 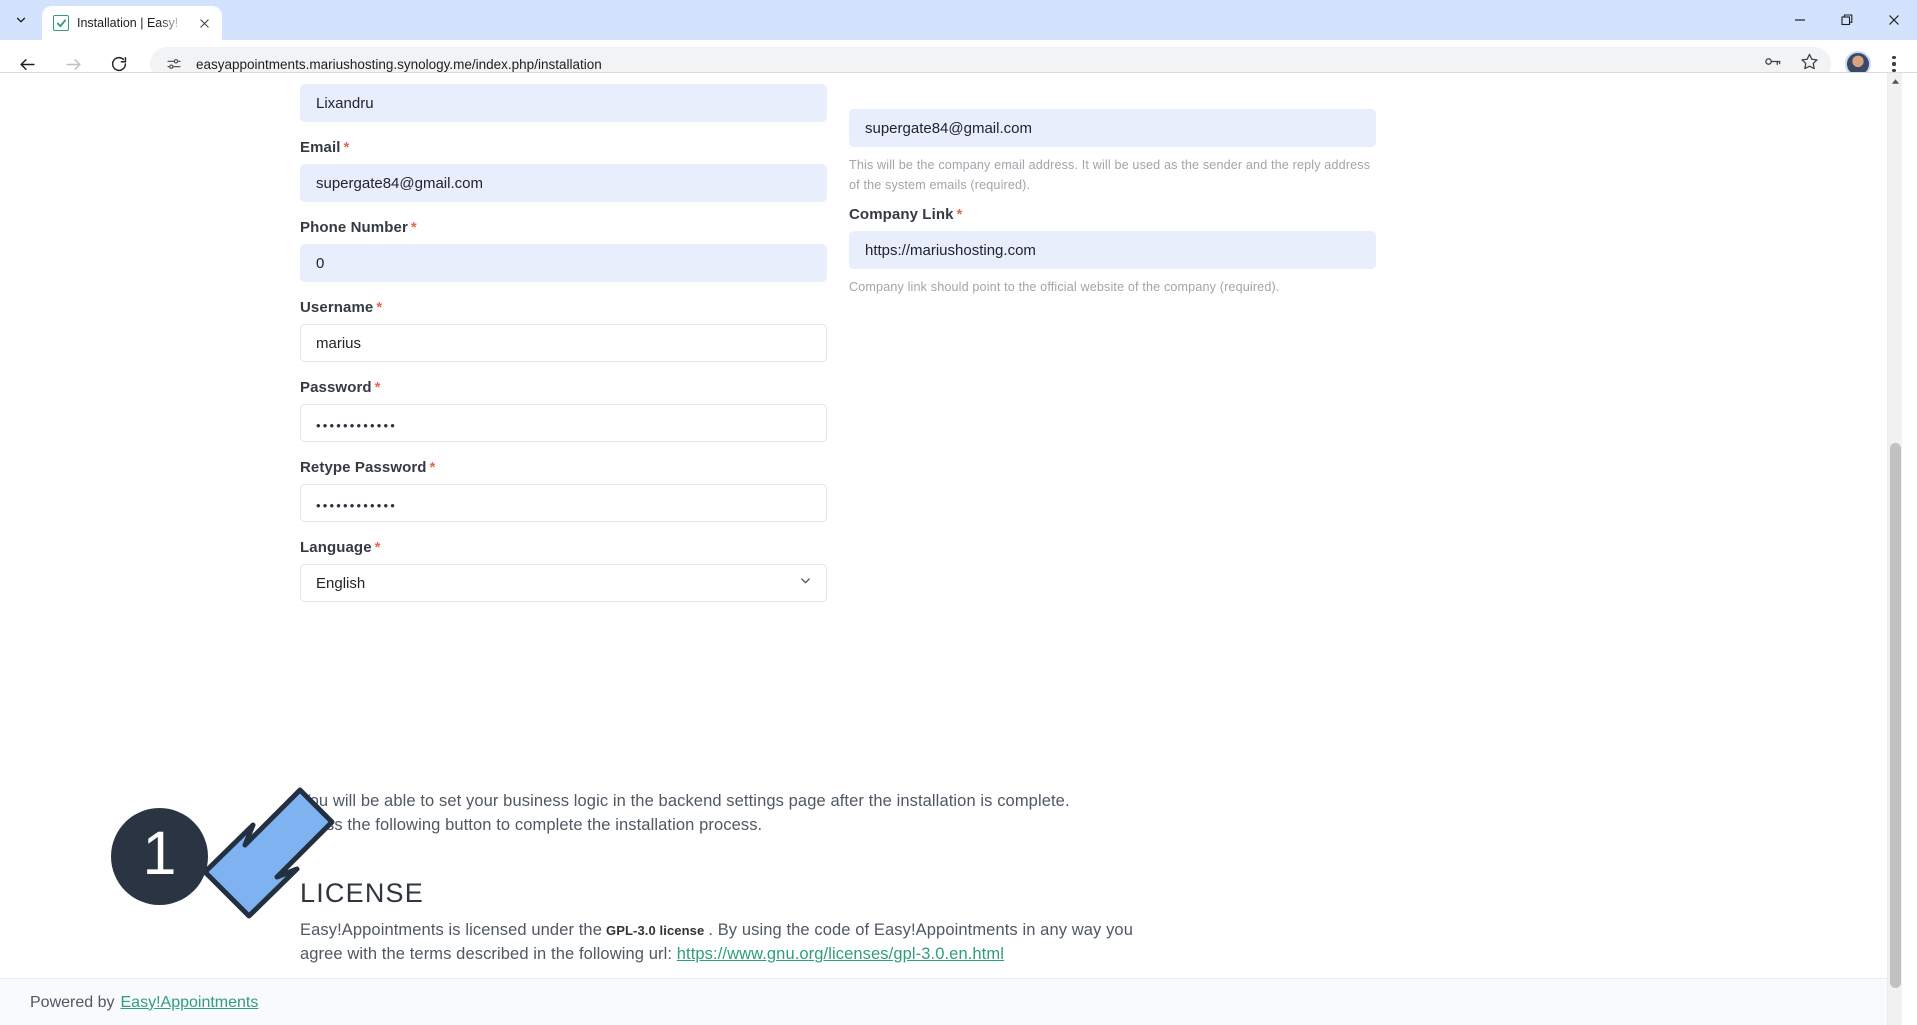 What do you see at coordinates (1895, 715) in the screenshot?
I see `scrollbar-thumb` at bounding box center [1895, 715].